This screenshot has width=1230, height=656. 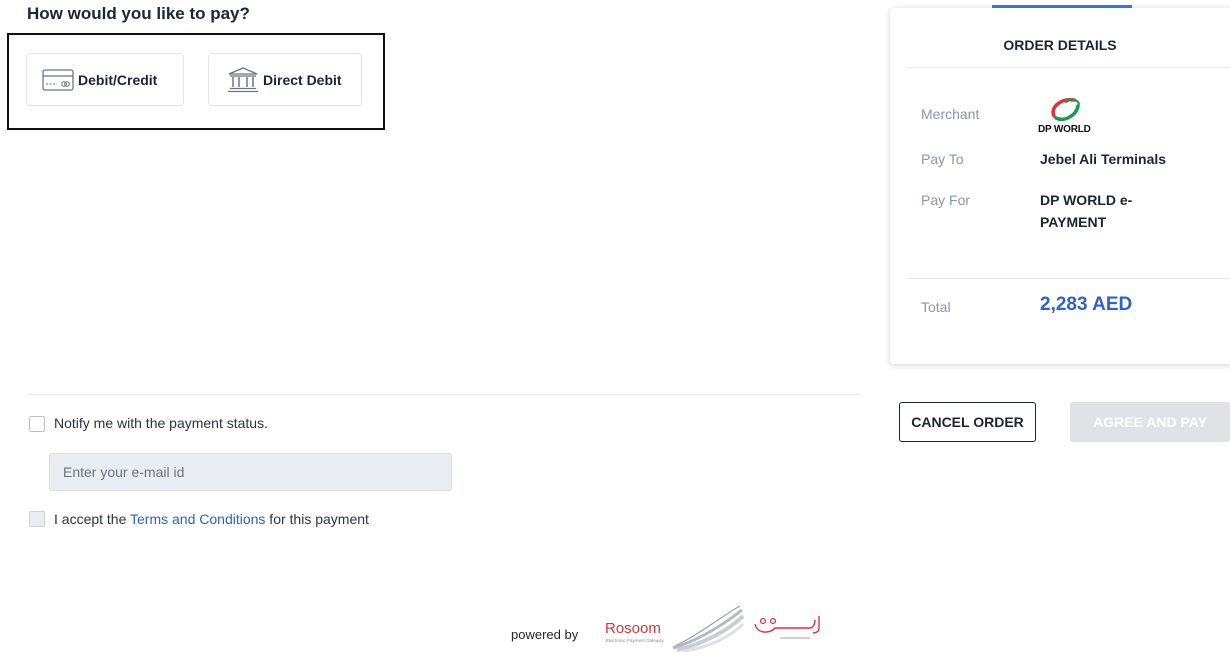 I want to click on pay-for-label: Pay For, so click(x=946, y=200).